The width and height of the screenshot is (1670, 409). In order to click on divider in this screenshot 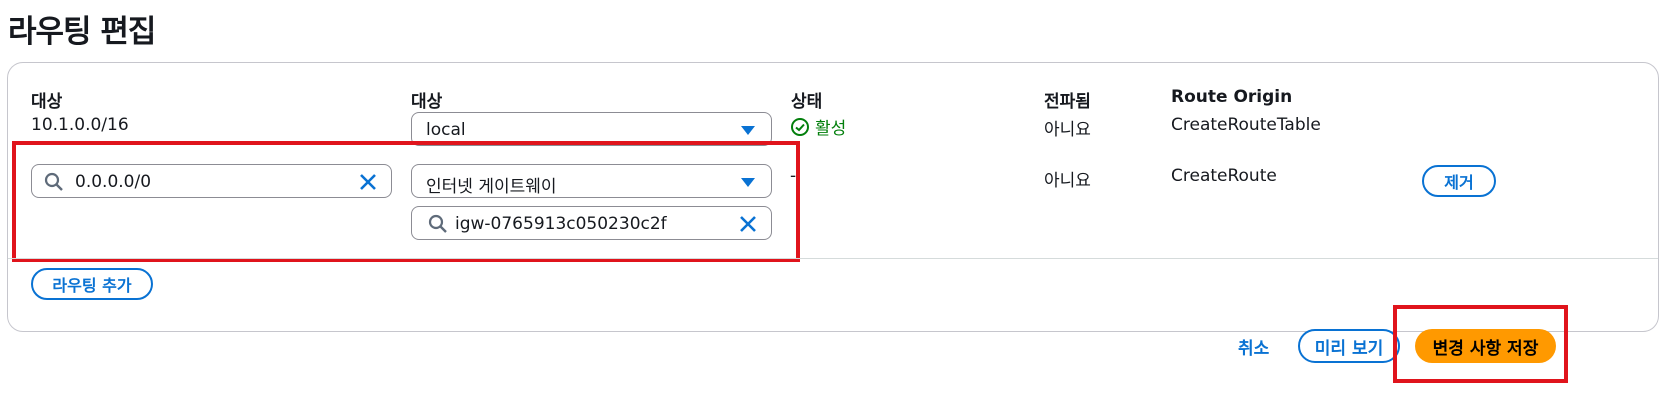, I will do `click(833, 258)`.